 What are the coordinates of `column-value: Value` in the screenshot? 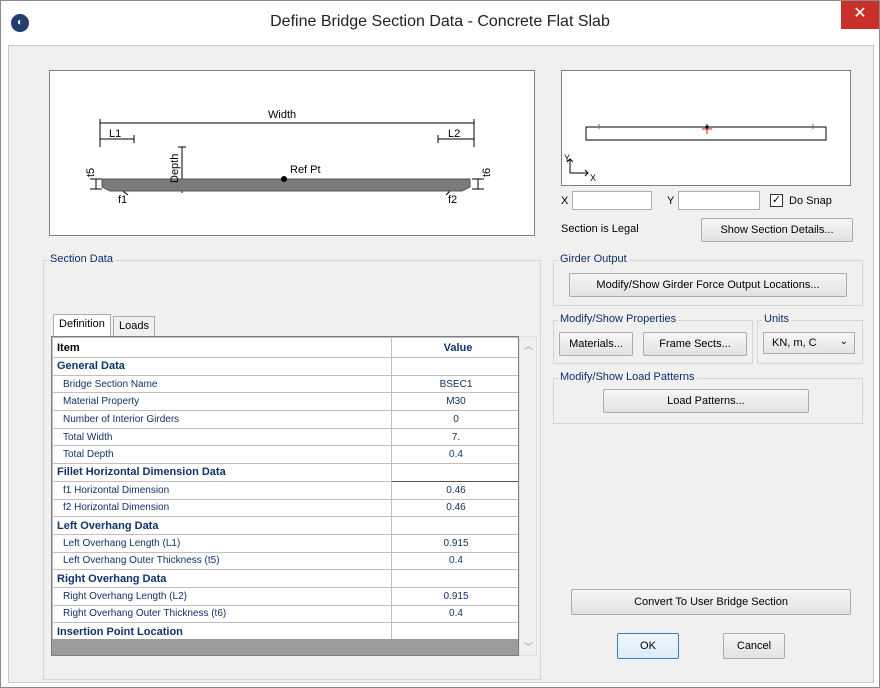 It's located at (454, 347).